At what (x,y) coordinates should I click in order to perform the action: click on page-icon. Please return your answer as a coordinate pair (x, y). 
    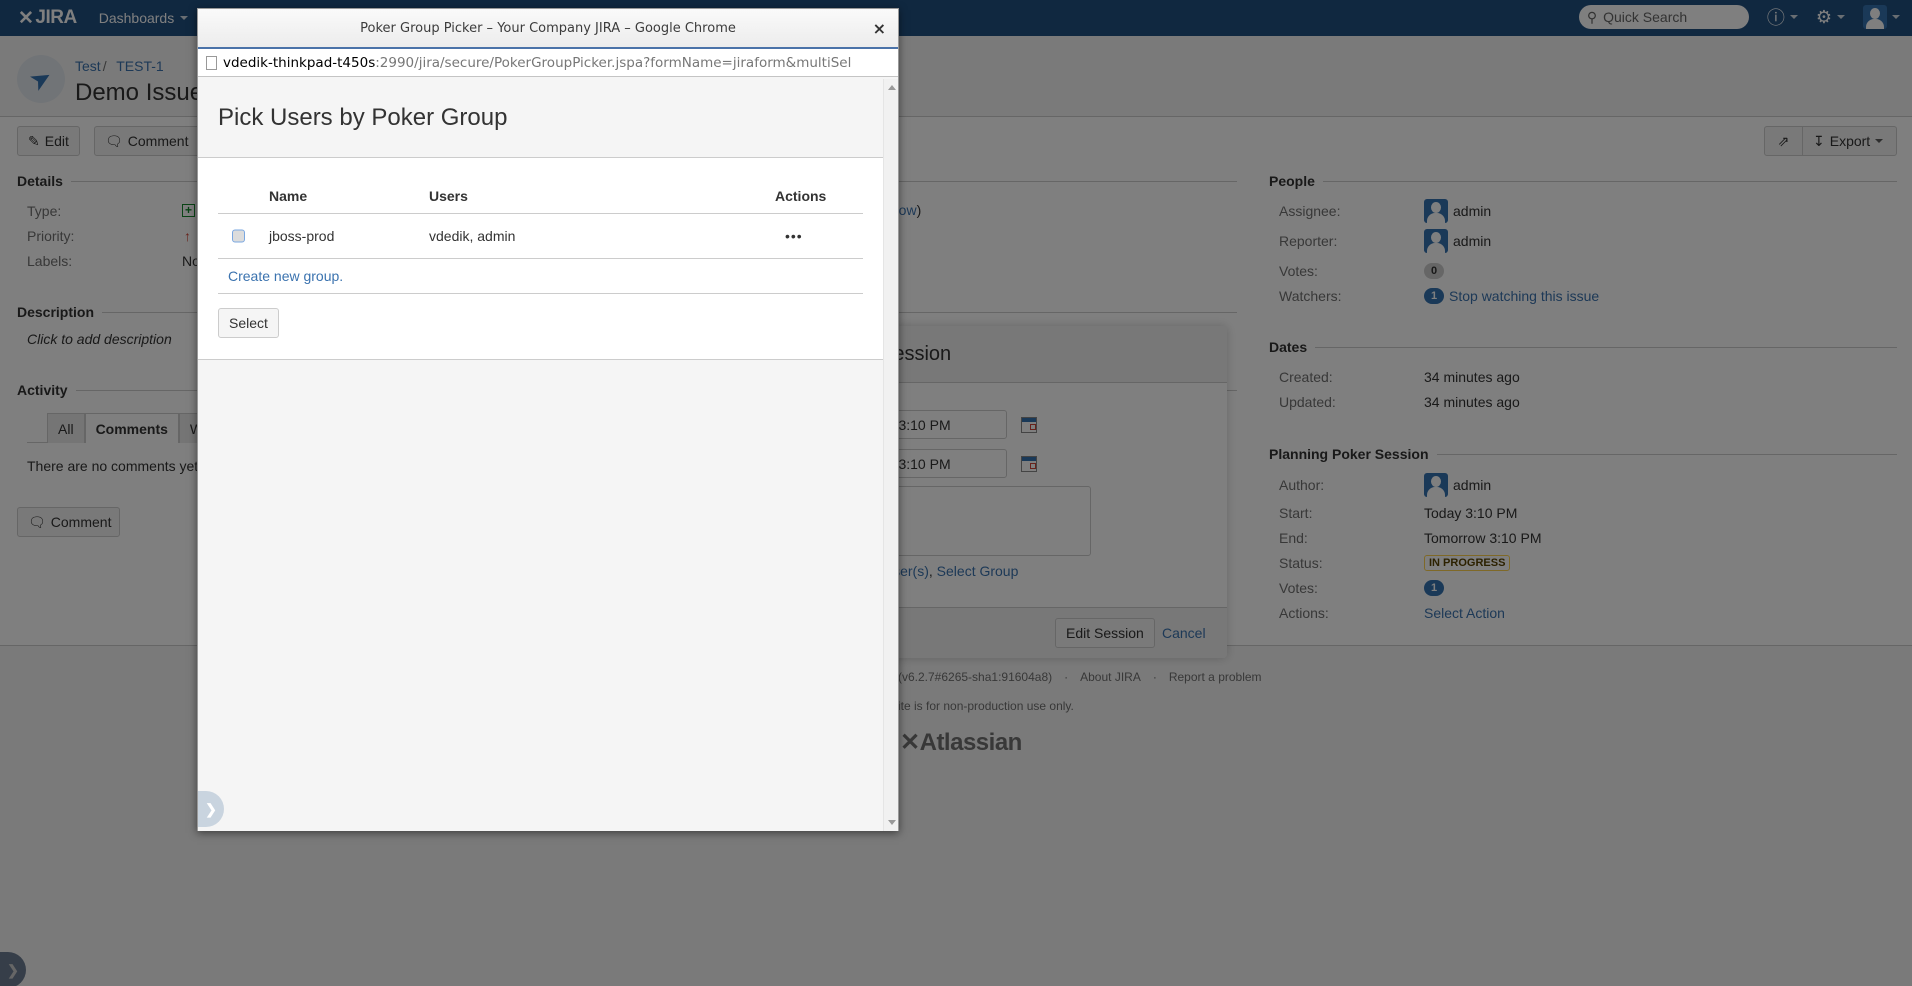
    Looking at the image, I should click on (211, 62).